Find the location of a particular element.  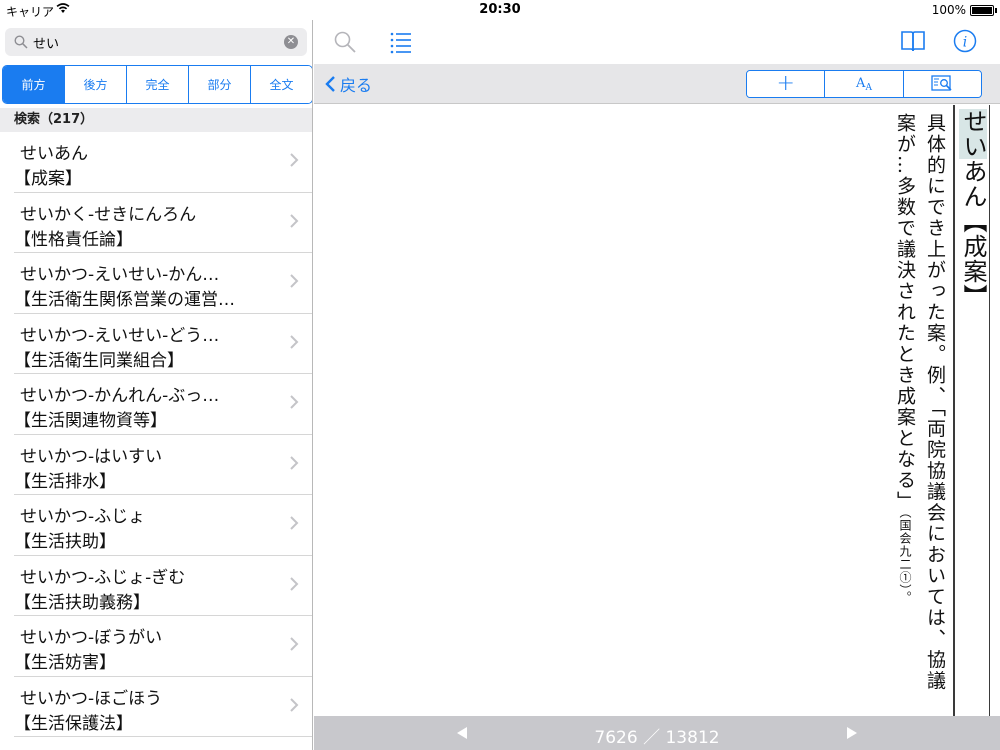

list-item-kanji: 【生活妨害】 is located at coordinates (65, 663).